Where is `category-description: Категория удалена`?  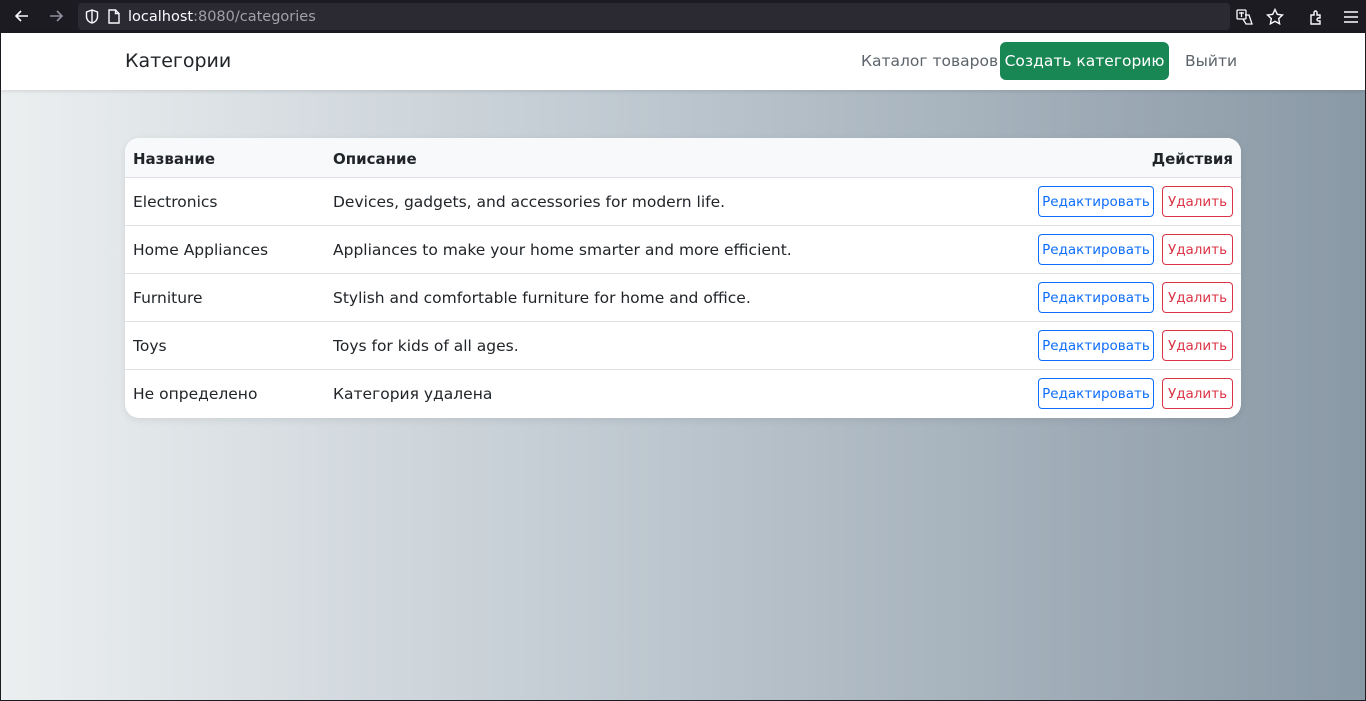
category-description: Категория удалена is located at coordinates (413, 394).